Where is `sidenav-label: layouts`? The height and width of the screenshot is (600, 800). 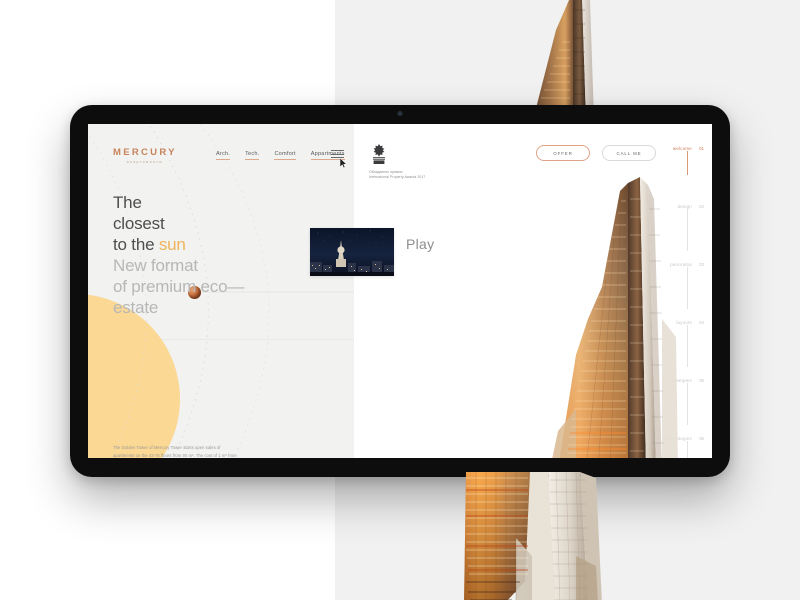
sidenav-label: layouts is located at coordinates (684, 322).